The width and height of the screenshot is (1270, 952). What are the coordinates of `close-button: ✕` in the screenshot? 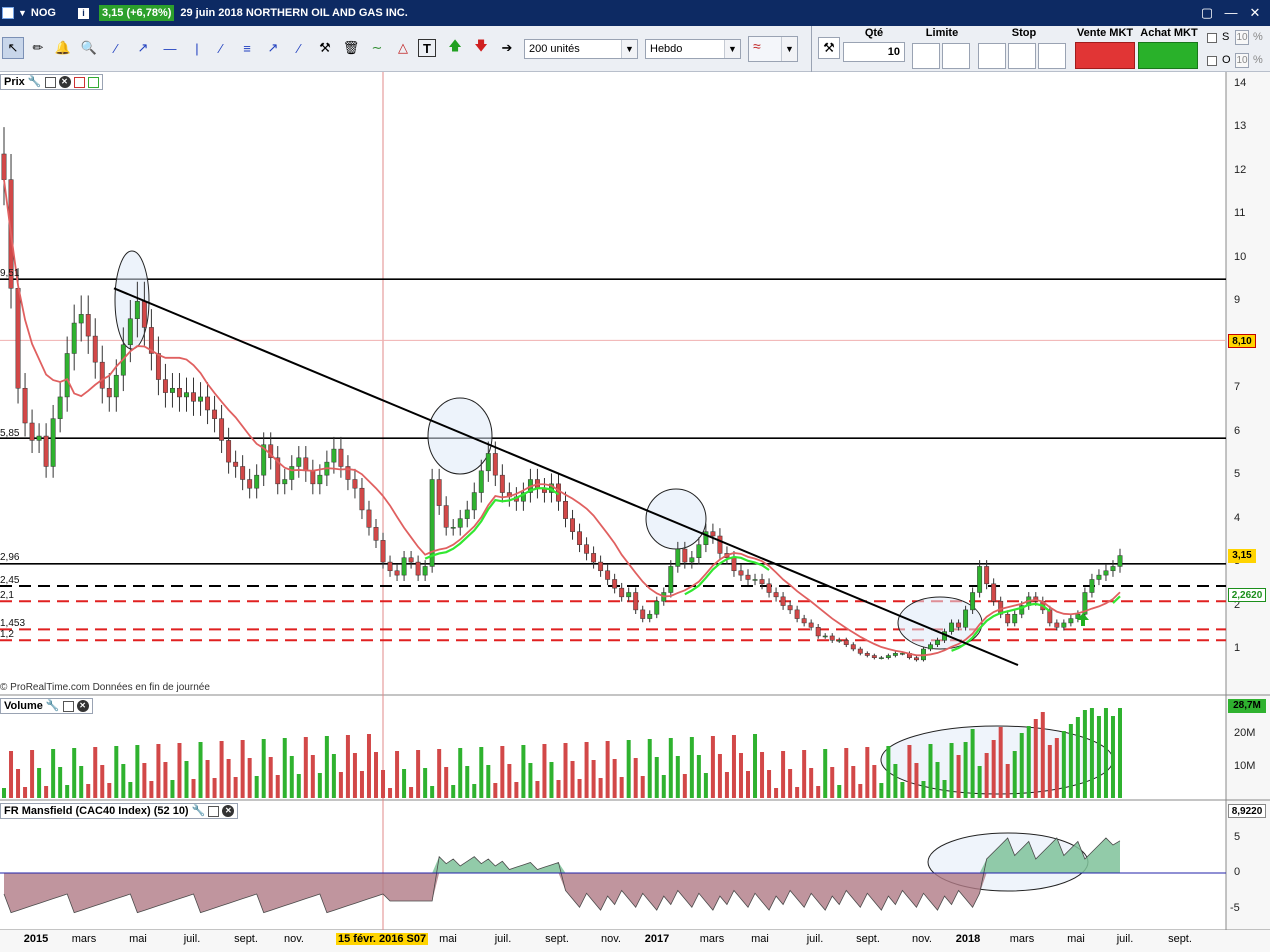 It's located at (1255, 13).